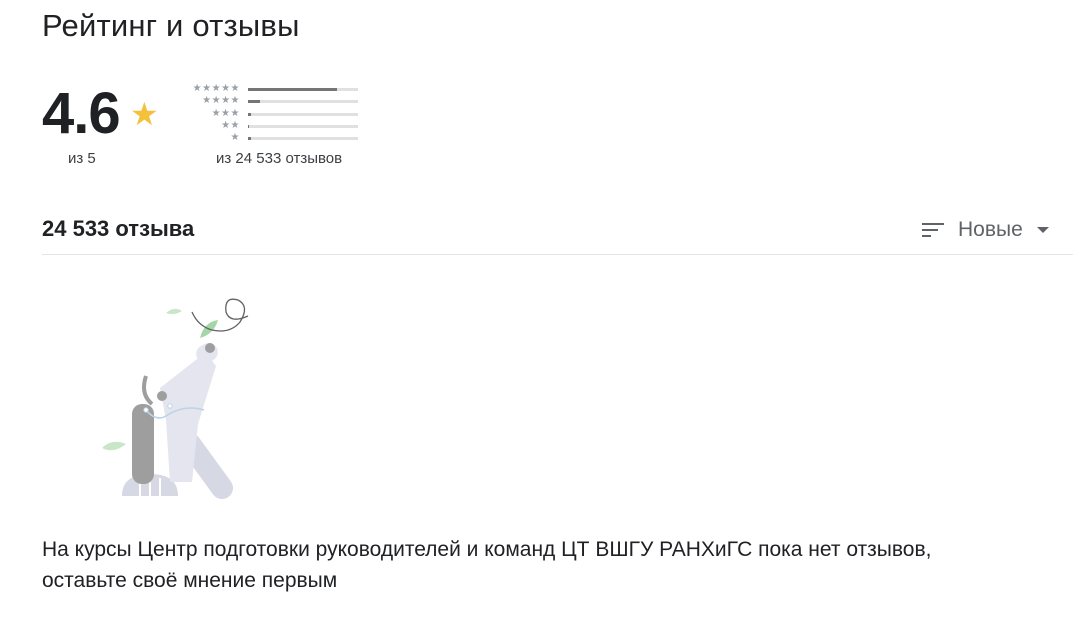  I want to click on distribution-row: ★★★★, so click(270, 101).